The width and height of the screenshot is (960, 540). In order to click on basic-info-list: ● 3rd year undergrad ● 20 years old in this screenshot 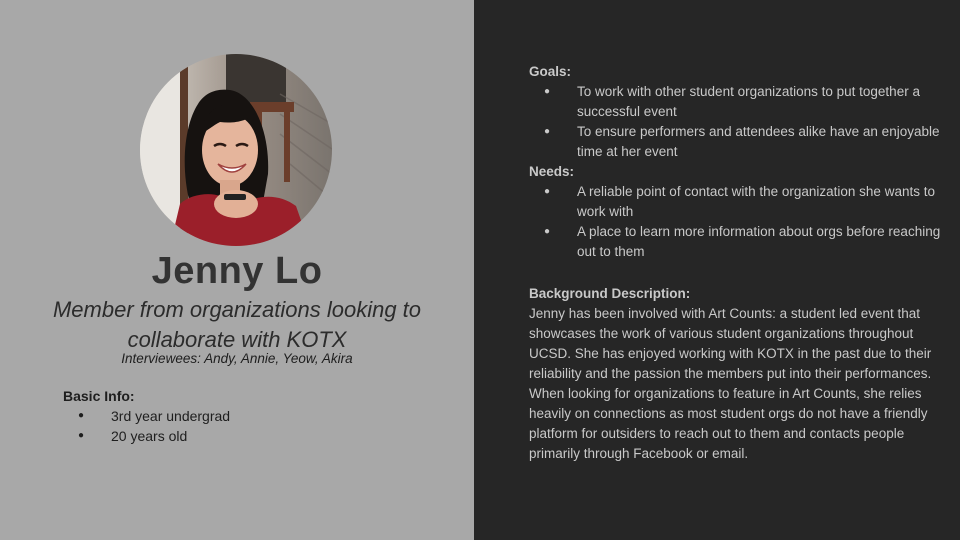, I will do `click(253, 426)`.